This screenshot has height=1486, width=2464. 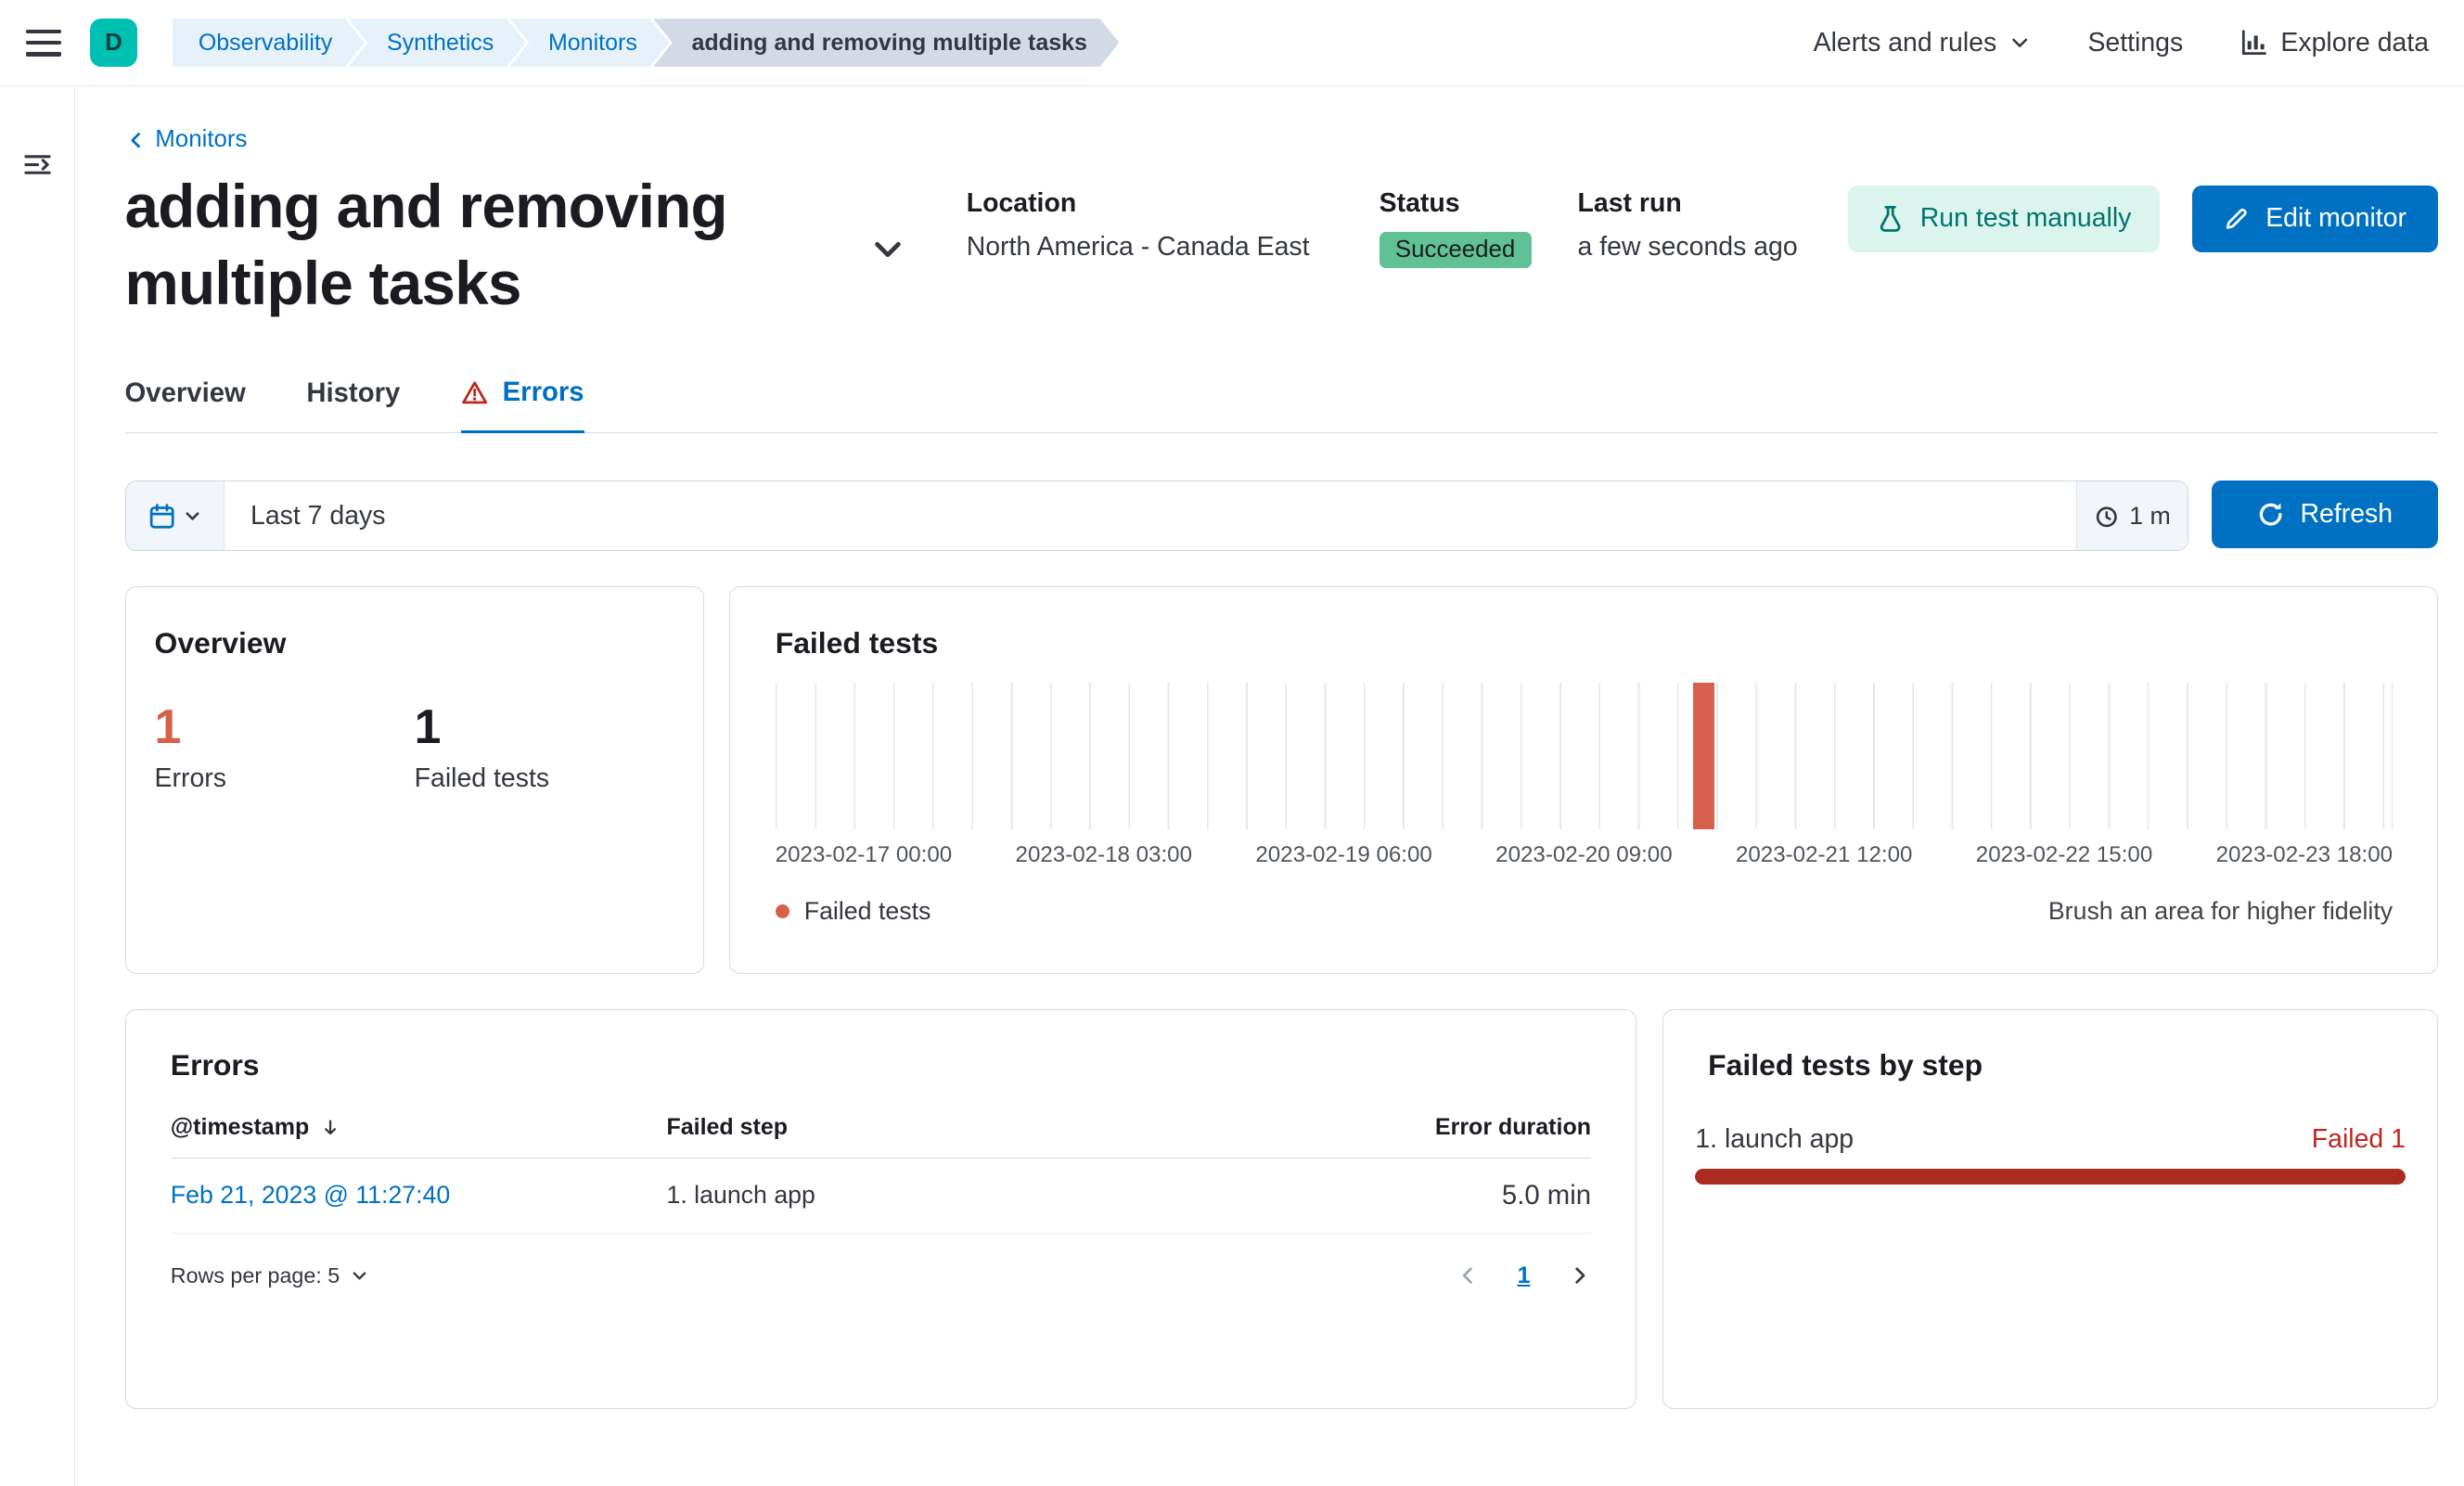 I want to click on tab-errors: Errors, so click(x=522, y=405).